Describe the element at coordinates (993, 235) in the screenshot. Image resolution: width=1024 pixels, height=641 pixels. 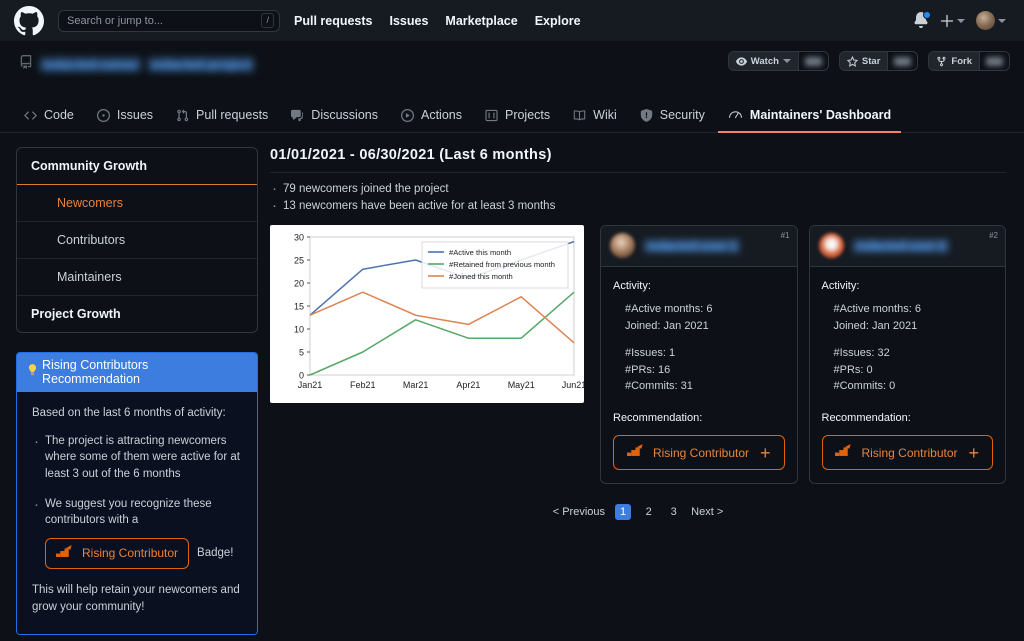
I see `contributor-rank: #2` at that location.